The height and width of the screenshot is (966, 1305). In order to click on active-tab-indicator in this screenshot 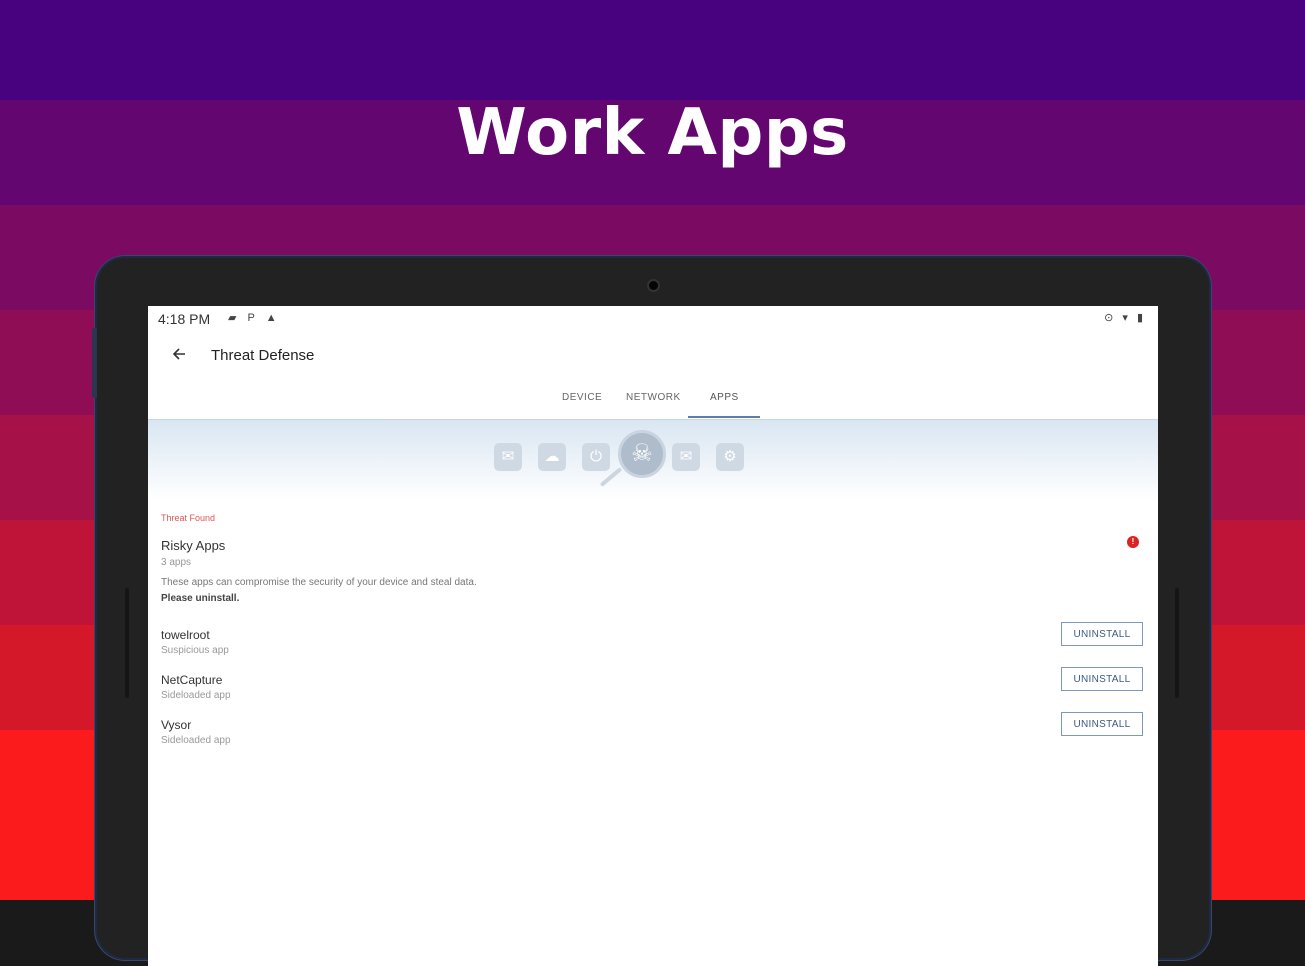, I will do `click(724, 417)`.